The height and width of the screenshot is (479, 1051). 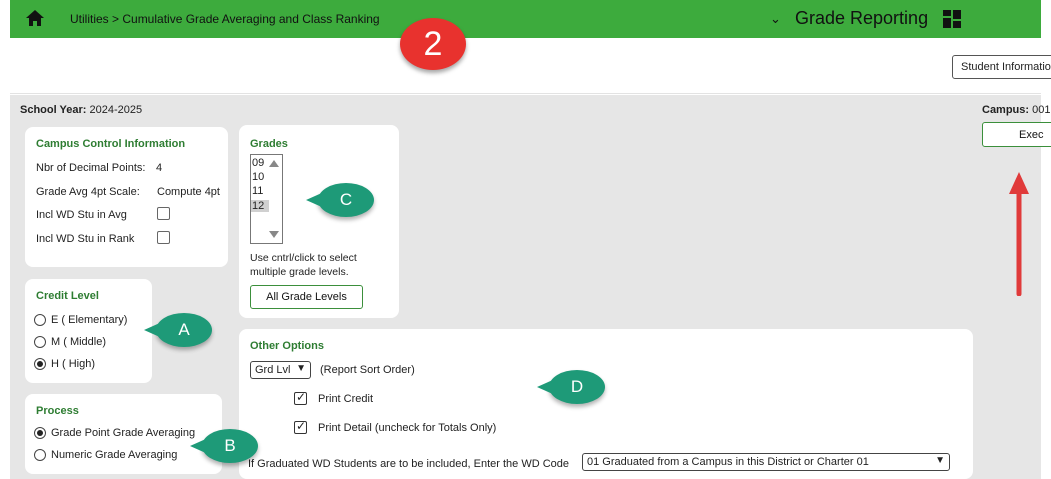 I want to click on credit-level-title: Credit Level, so click(x=67, y=296).